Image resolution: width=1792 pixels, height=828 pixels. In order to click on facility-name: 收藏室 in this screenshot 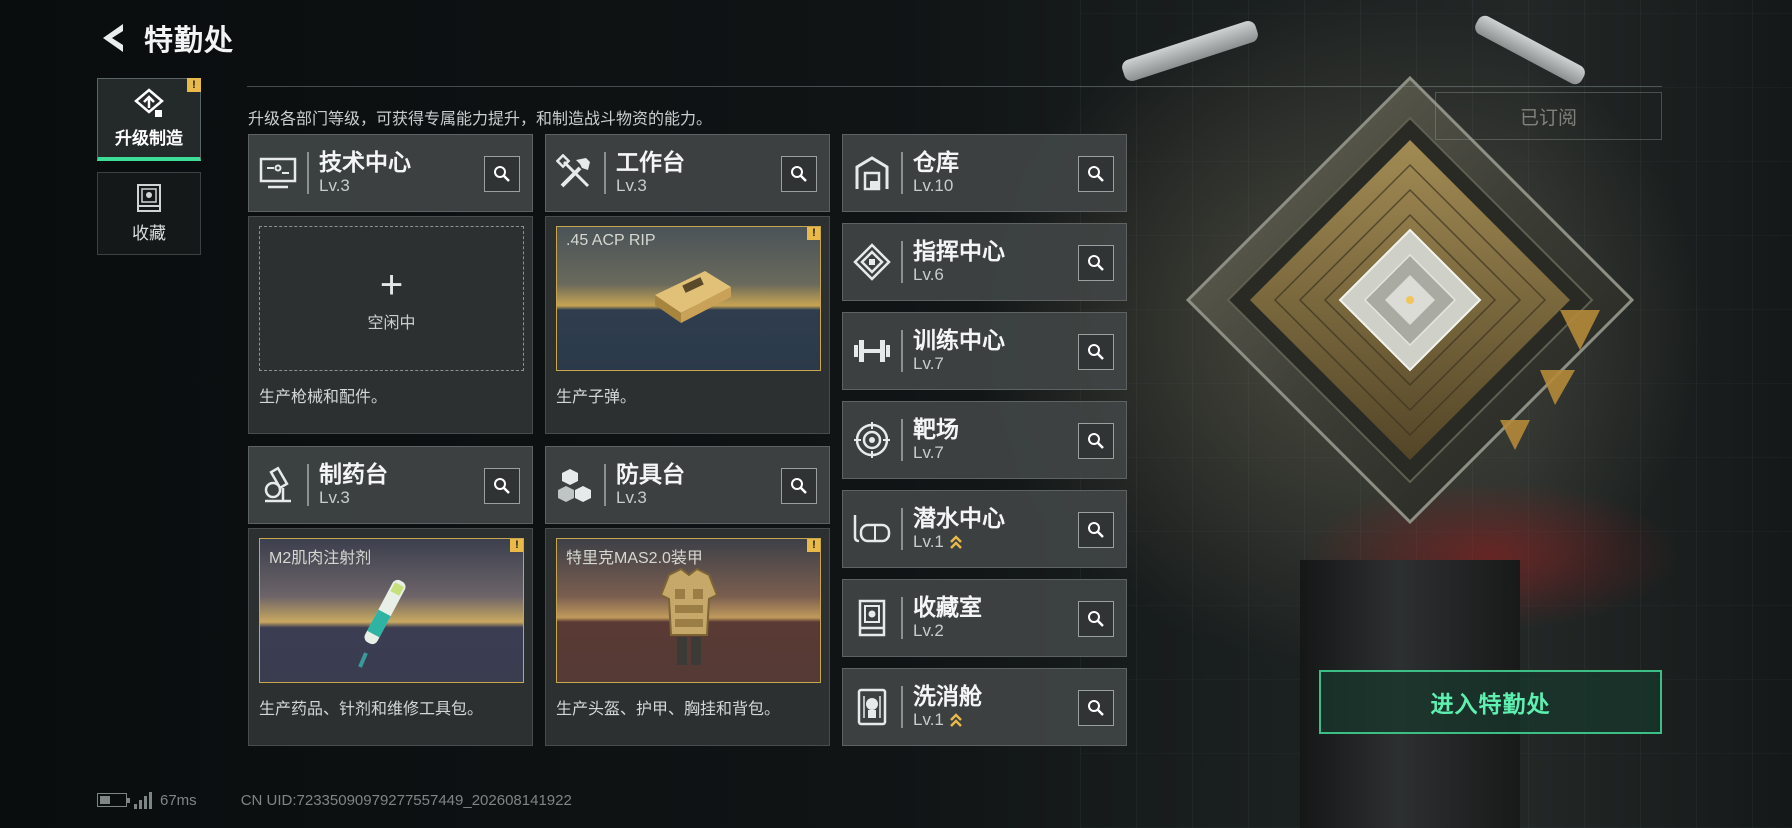, I will do `click(947, 607)`.